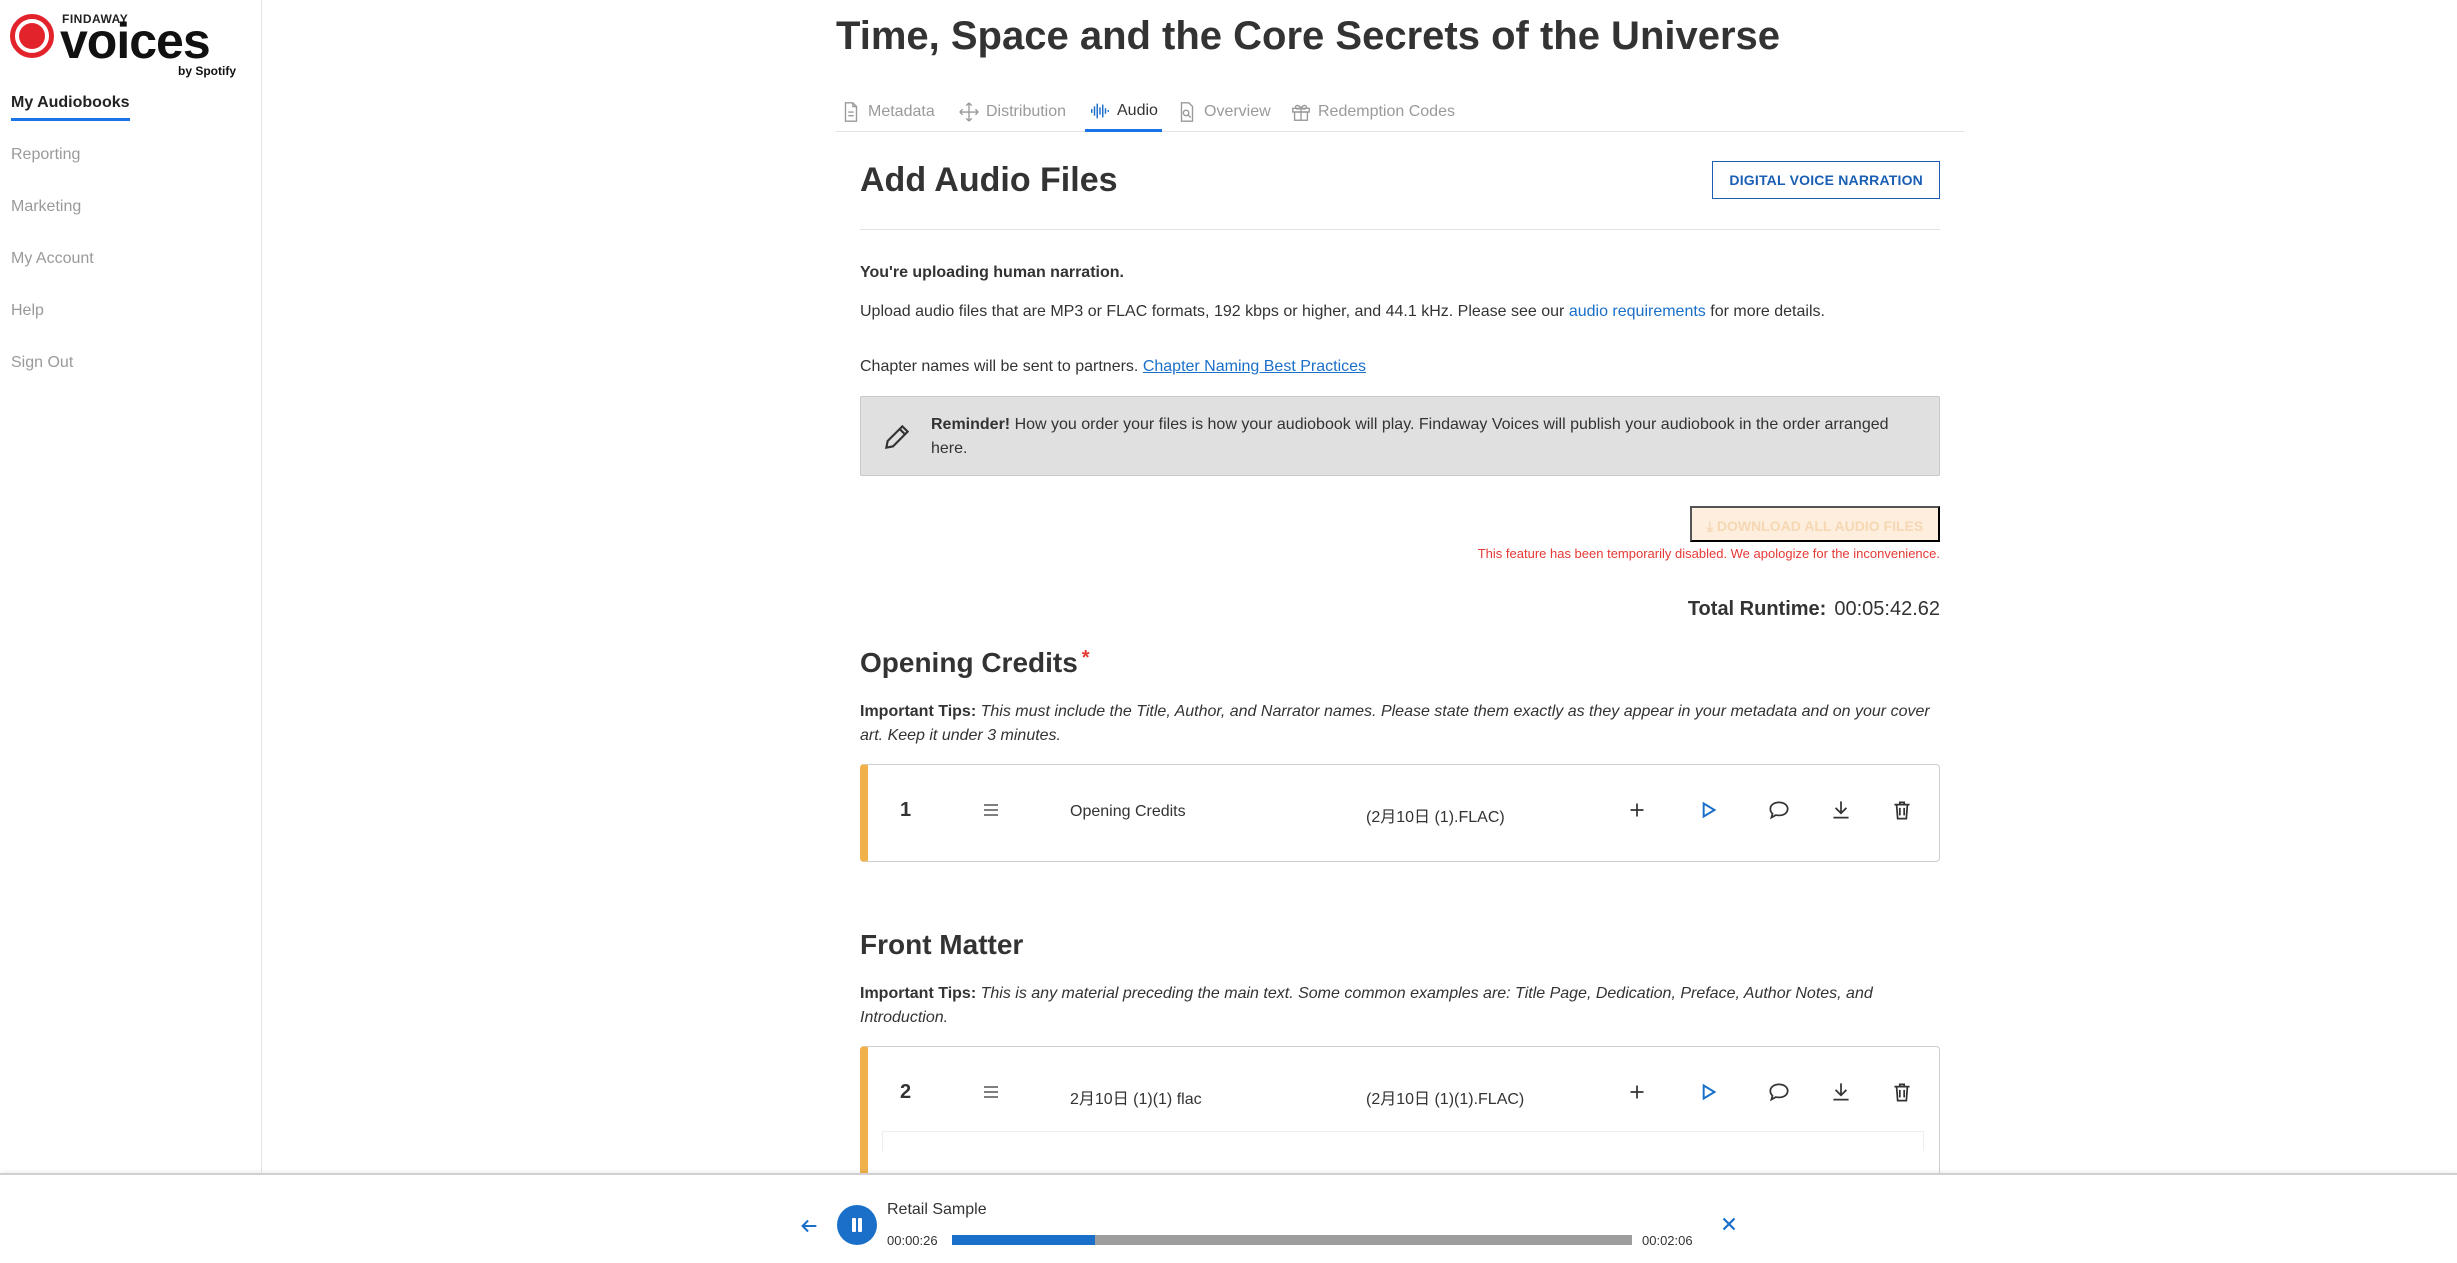 The image size is (2457, 1263). Describe the element at coordinates (975, 662) in the screenshot. I see `section-title-opening-credits: Opening Credits *` at that location.